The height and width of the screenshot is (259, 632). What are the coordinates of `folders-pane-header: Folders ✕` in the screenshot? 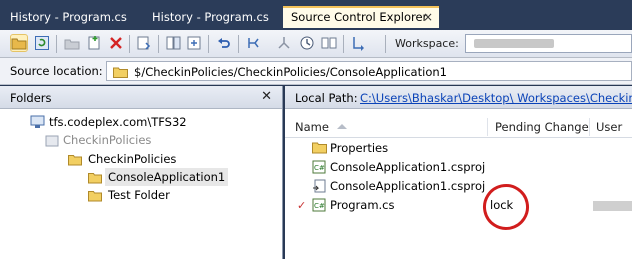 It's located at (141, 97).